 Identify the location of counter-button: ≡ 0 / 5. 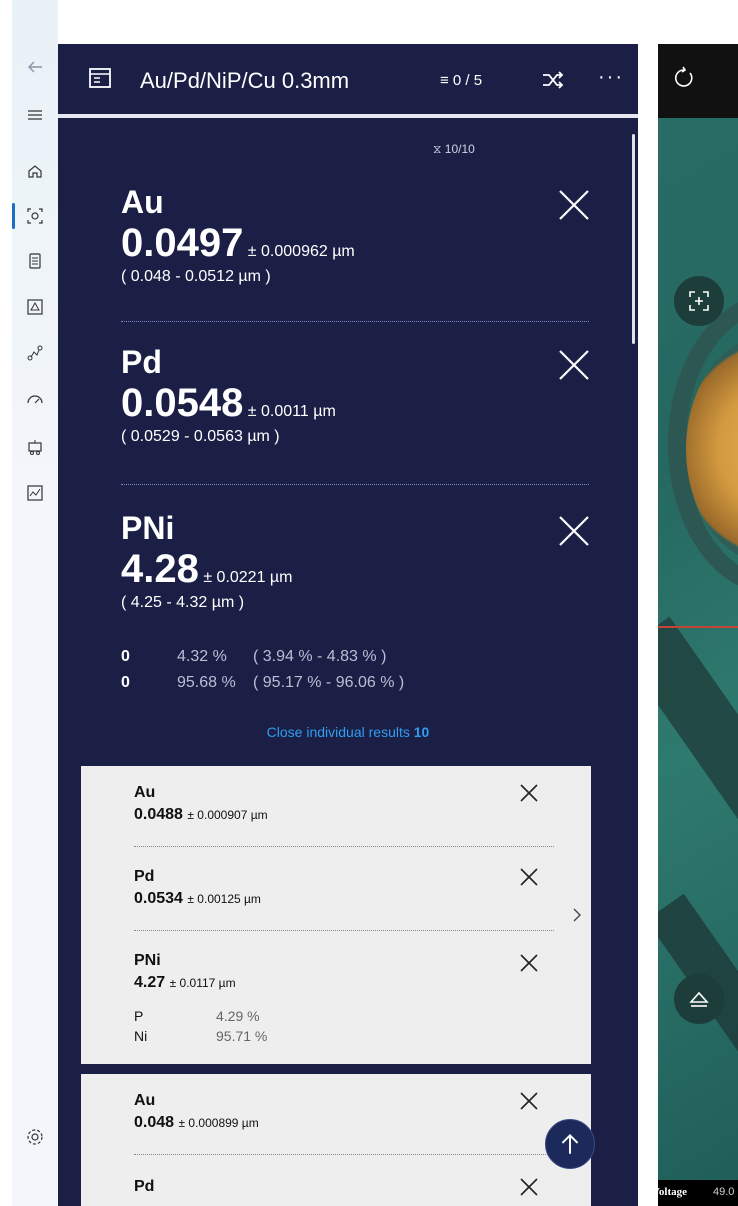
(461, 80).